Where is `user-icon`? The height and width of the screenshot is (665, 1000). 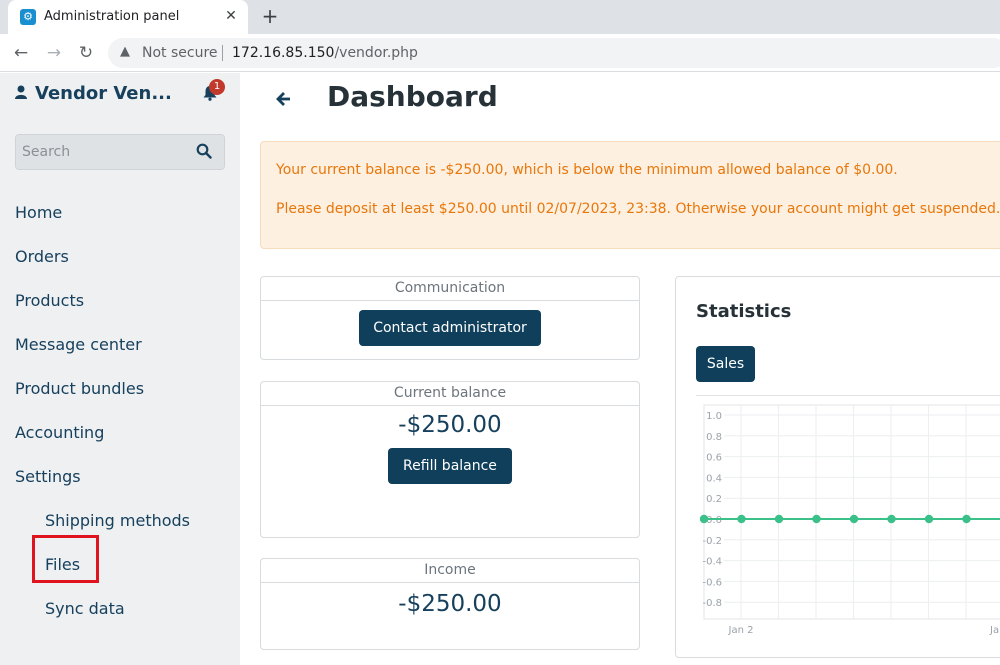 user-icon is located at coordinates (22, 94).